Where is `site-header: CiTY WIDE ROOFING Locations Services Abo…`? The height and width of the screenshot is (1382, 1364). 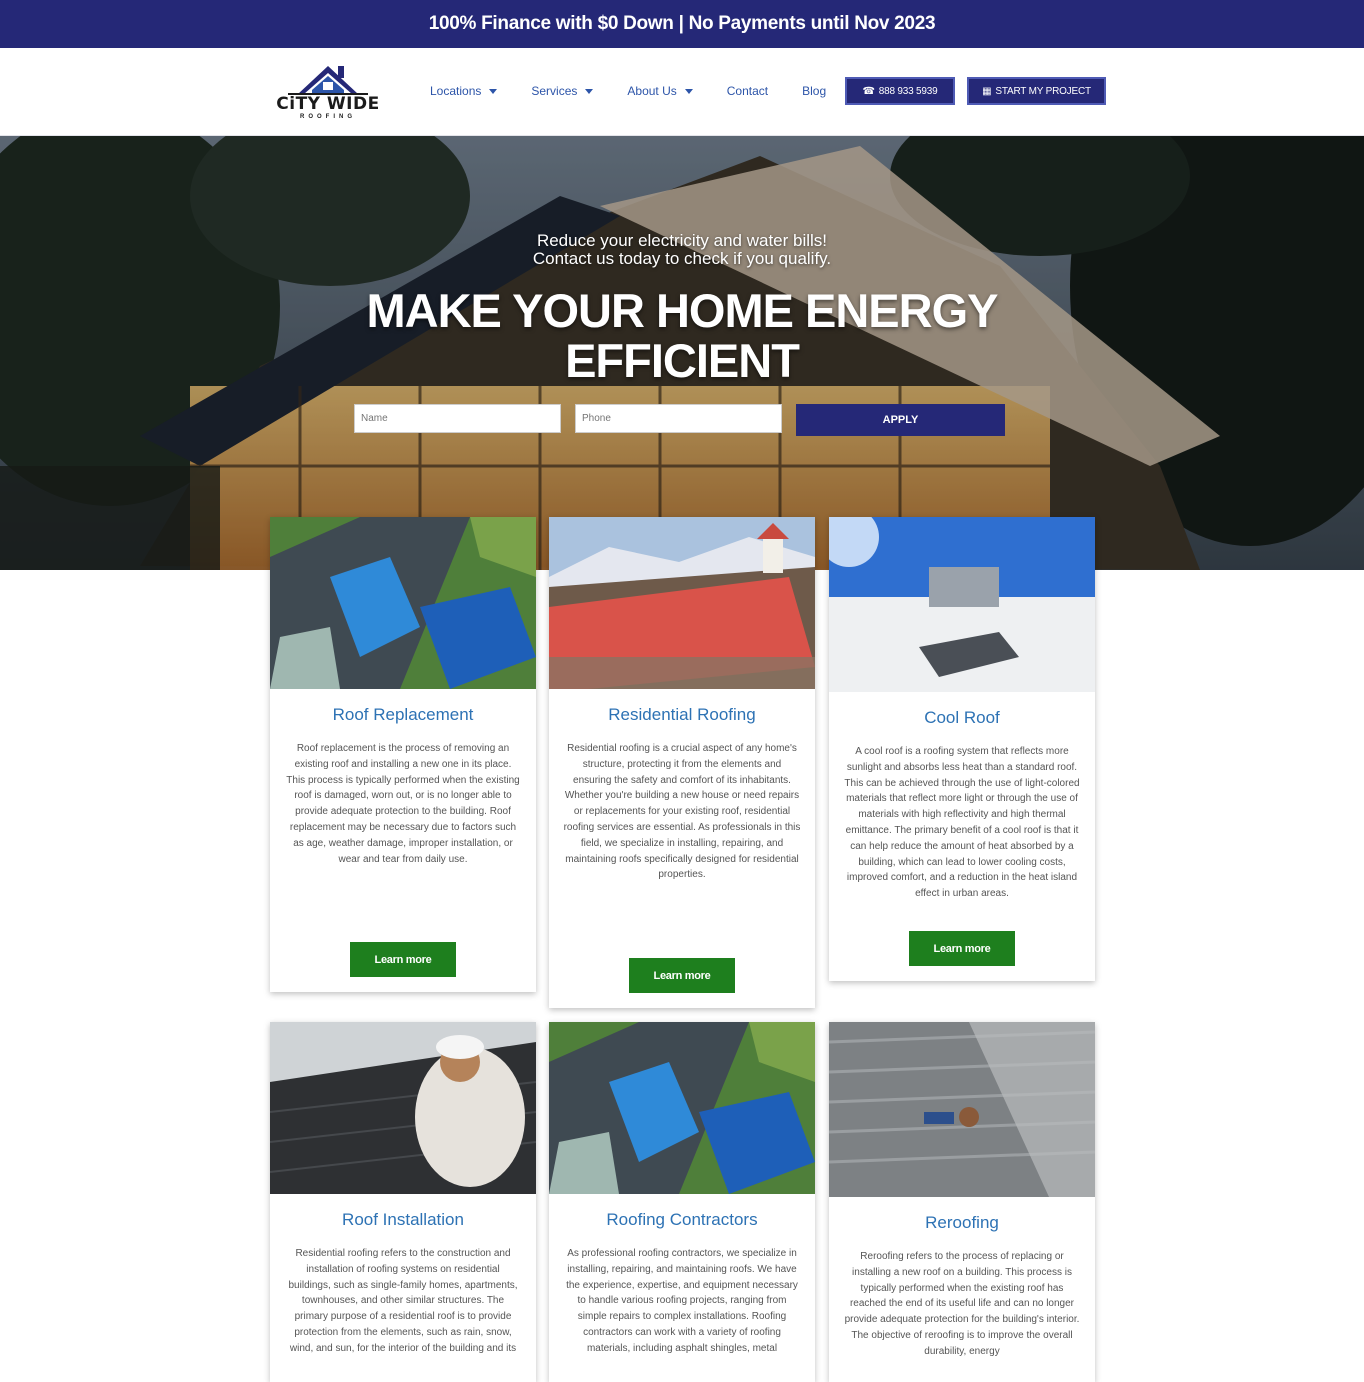 site-header: CiTY WIDE ROOFING Locations Services Abo… is located at coordinates (682, 92).